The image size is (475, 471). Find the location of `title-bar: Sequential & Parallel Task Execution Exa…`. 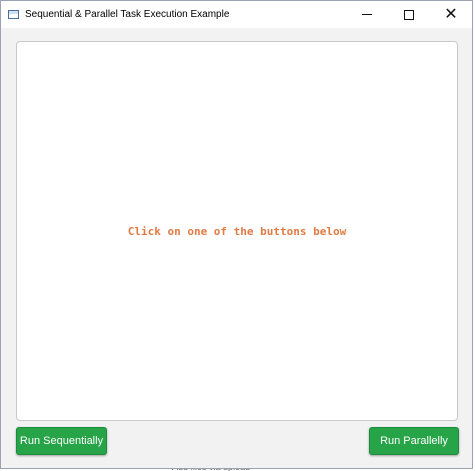

title-bar: Sequential & Parallel Task Execution Exa… is located at coordinates (236, 14).